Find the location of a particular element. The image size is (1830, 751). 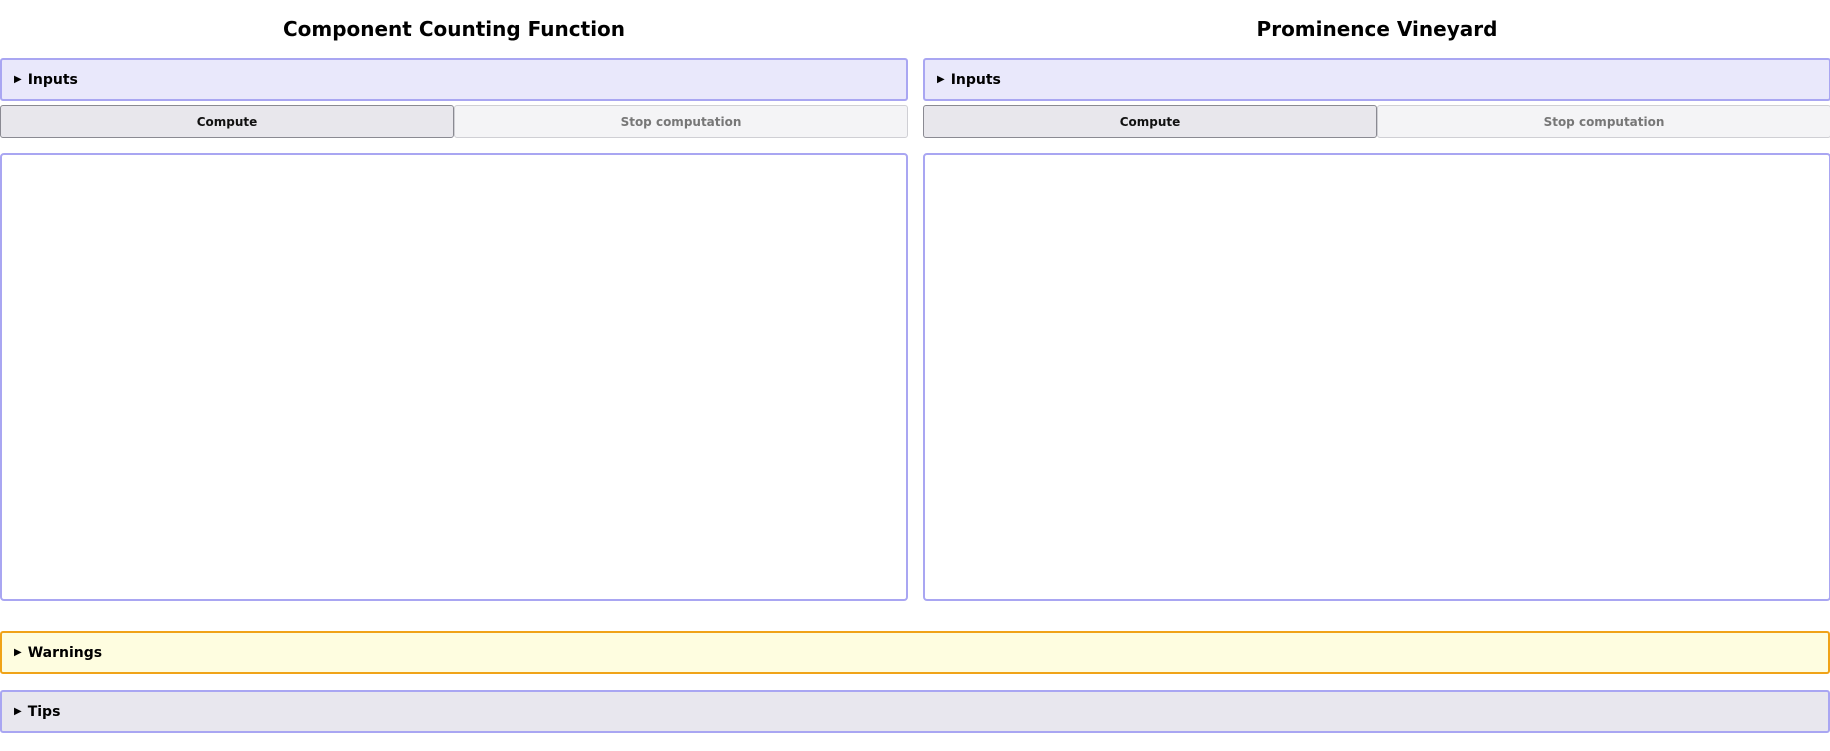

panel-title: Component Counting Function is located at coordinates (454, 29).